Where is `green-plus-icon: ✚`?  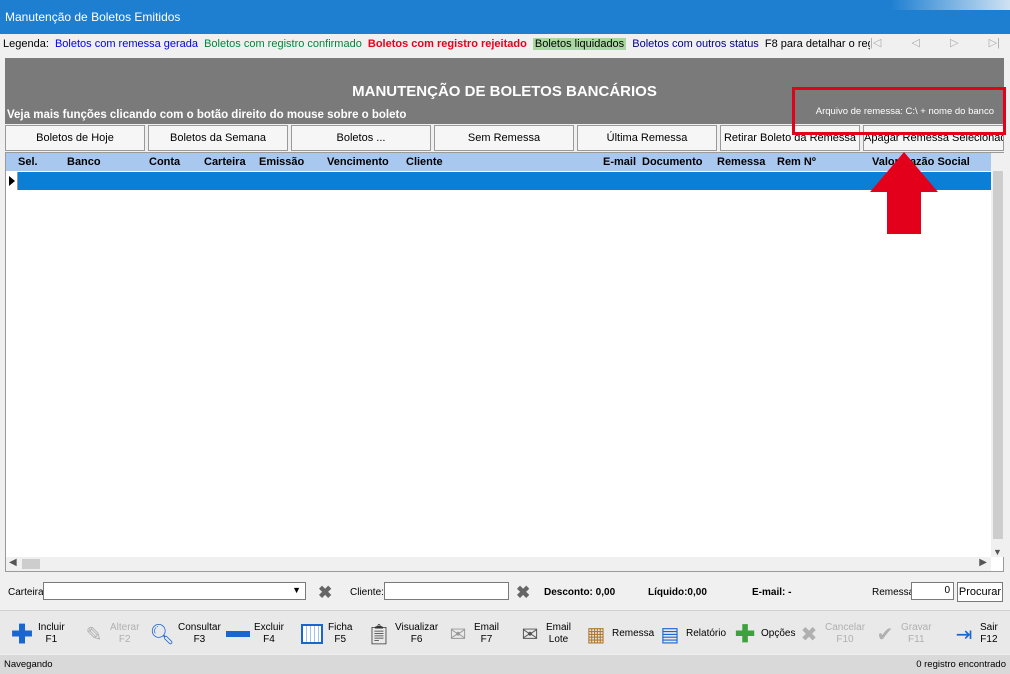 green-plus-icon: ✚ is located at coordinates (745, 634).